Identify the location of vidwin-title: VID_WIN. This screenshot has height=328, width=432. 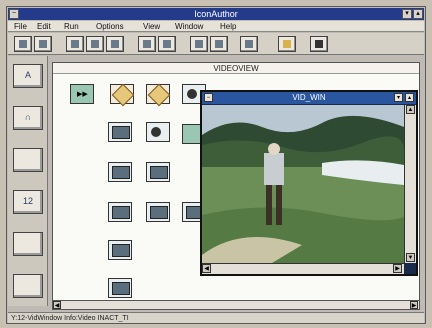
(309, 97).